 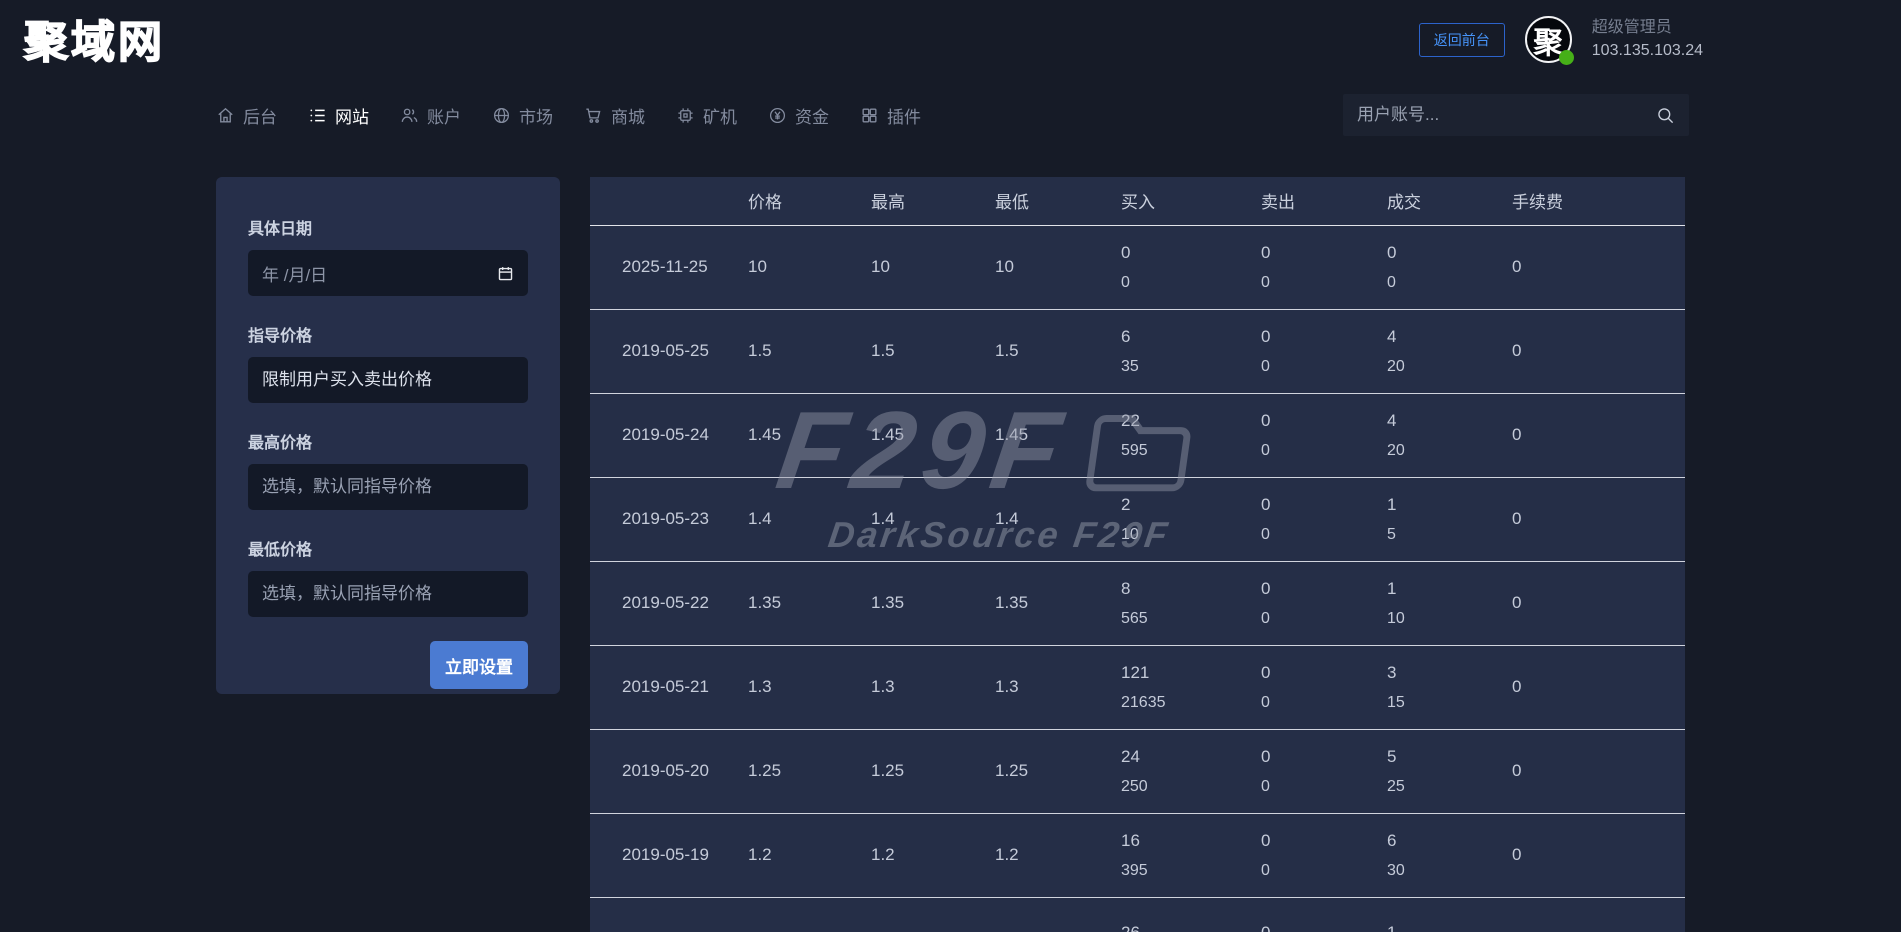 I want to click on stacked-value: 35, so click(x=1130, y=366).